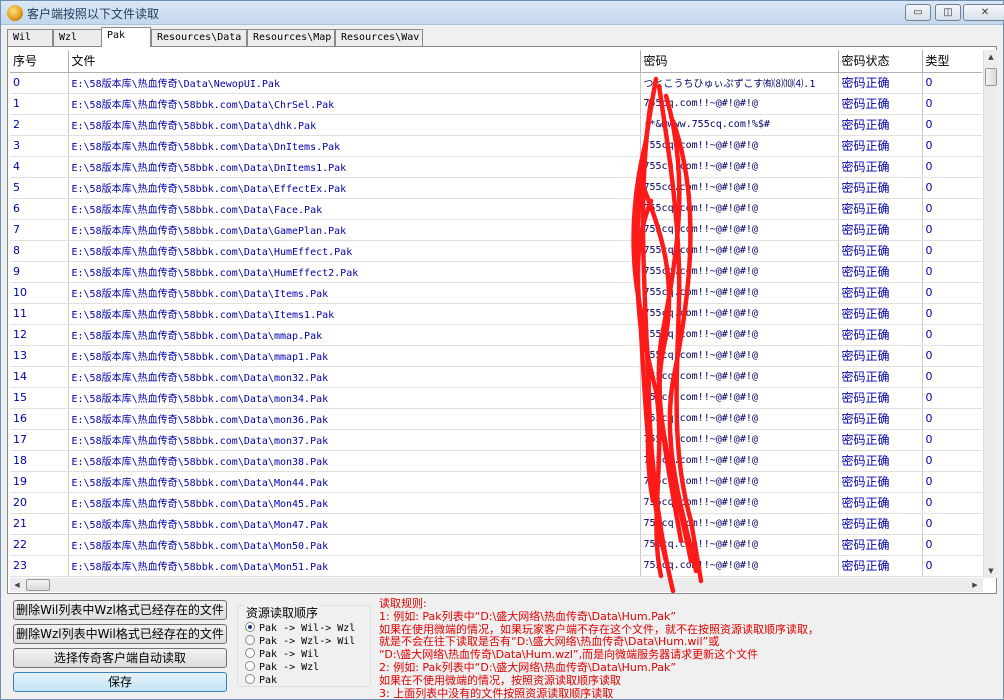 This screenshot has width=1004, height=700. Describe the element at coordinates (261, 680) in the screenshot. I see `read-order-option: Pak` at that location.